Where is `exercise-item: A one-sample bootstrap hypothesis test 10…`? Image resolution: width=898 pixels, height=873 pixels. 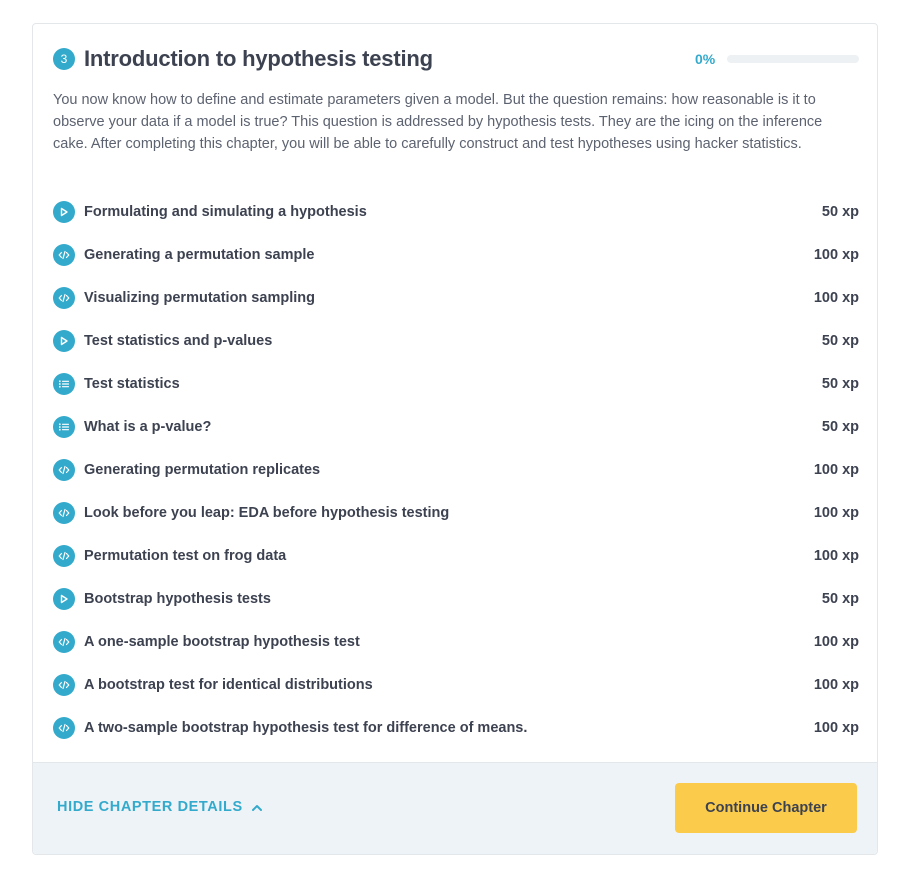
exercise-item: A one-sample bootstrap hypothesis test 10… is located at coordinates (456, 641).